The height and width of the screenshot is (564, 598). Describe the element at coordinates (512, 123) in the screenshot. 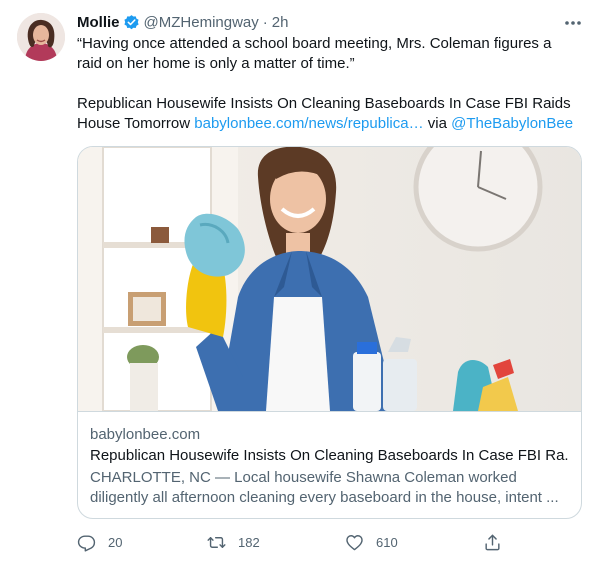

I see `mention-link: @TheBabylonBee` at that location.